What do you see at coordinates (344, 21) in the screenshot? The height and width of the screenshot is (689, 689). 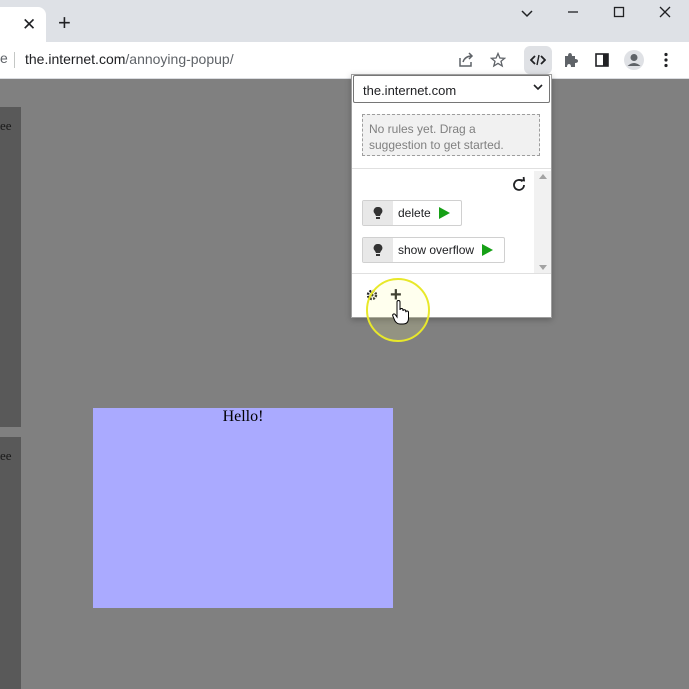 I see `tab-strip: ✕ +` at bounding box center [344, 21].